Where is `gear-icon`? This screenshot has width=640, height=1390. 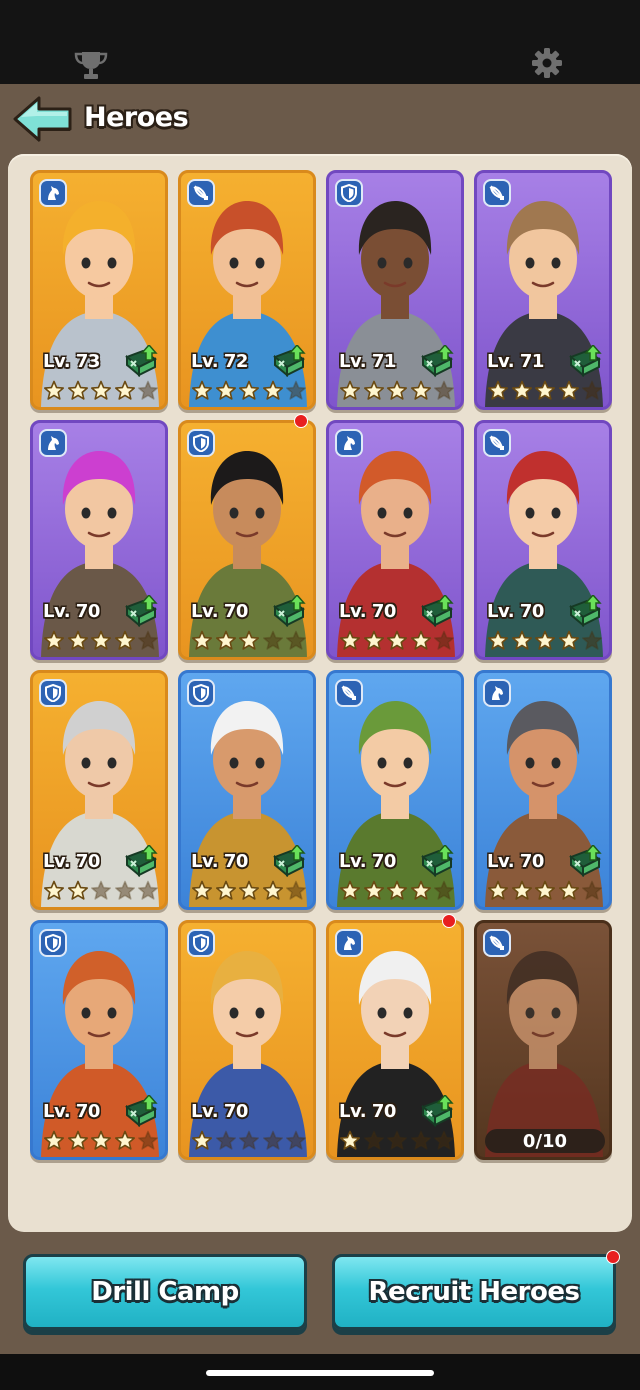 gear-icon is located at coordinates (547, 63).